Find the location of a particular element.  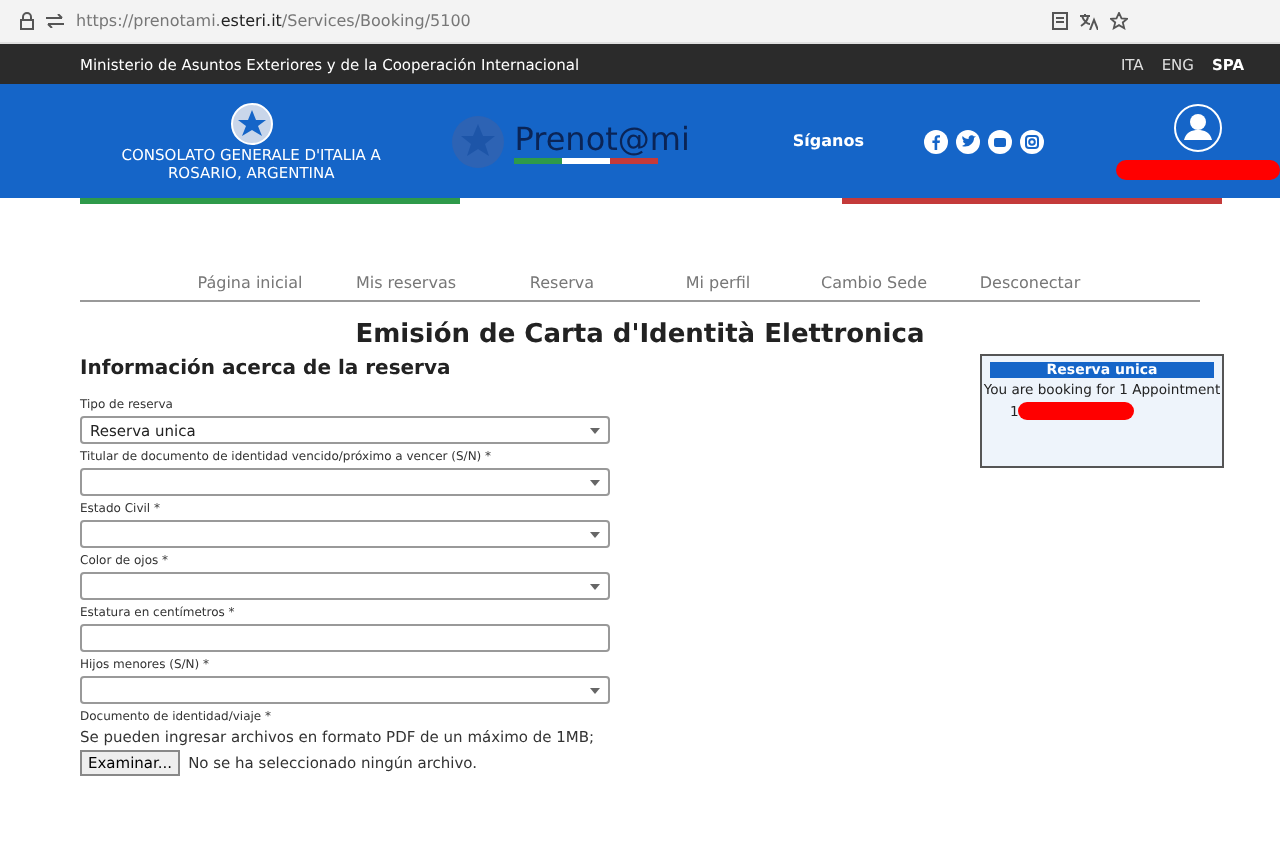

nav-link: Cambio Sede is located at coordinates (874, 283).